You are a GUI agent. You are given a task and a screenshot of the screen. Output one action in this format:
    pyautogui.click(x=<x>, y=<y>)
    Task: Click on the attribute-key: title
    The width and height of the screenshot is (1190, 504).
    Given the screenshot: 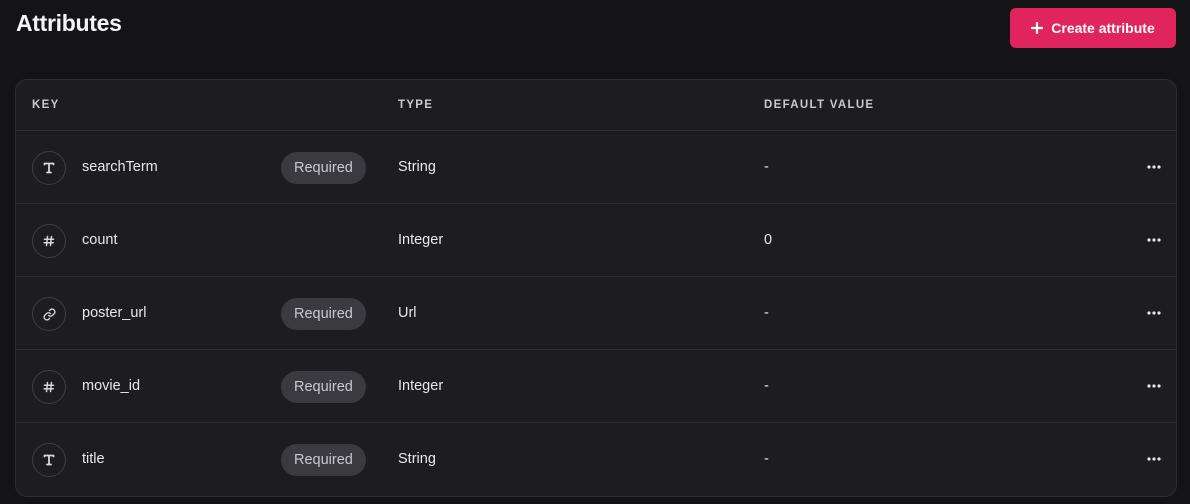 What is the action you would take?
    pyautogui.click(x=93, y=459)
    